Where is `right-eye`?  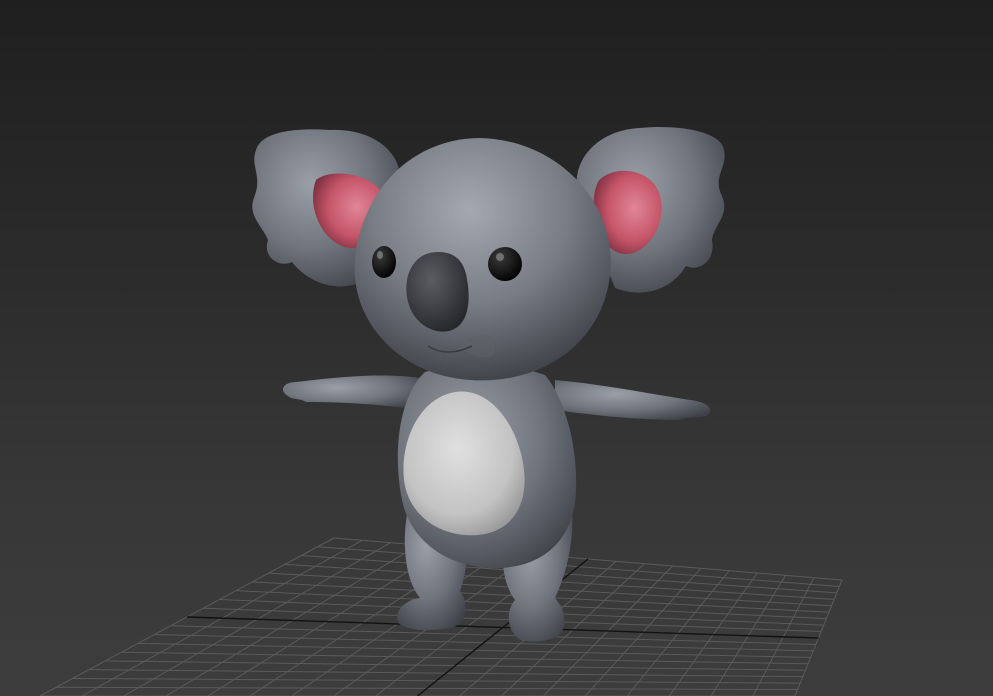 right-eye is located at coordinates (505, 264).